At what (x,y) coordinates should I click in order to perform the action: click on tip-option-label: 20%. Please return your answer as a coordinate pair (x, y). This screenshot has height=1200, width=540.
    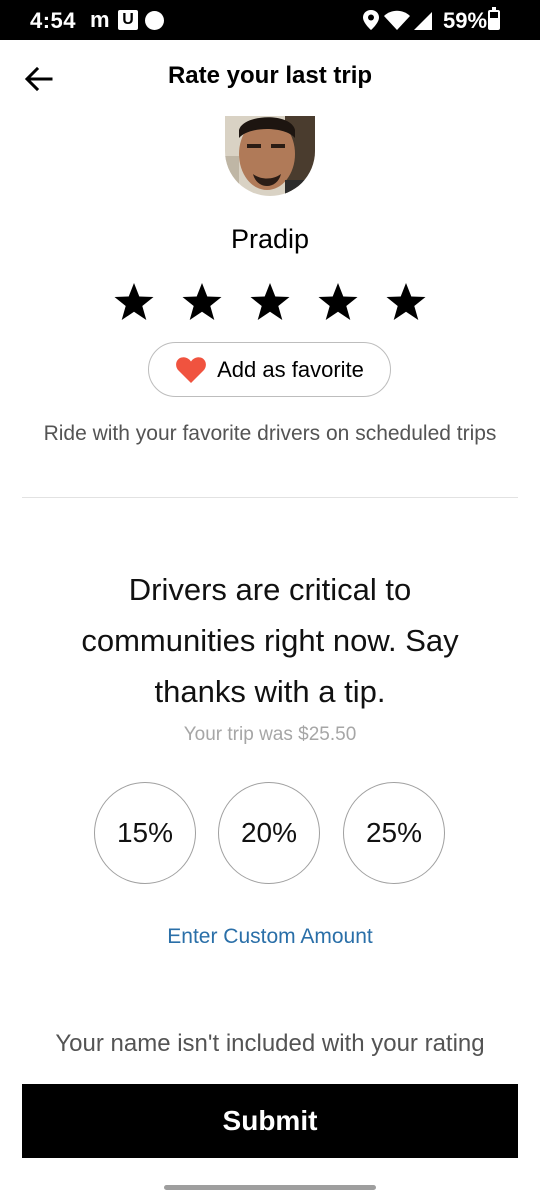
    Looking at the image, I should click on (269, 832).